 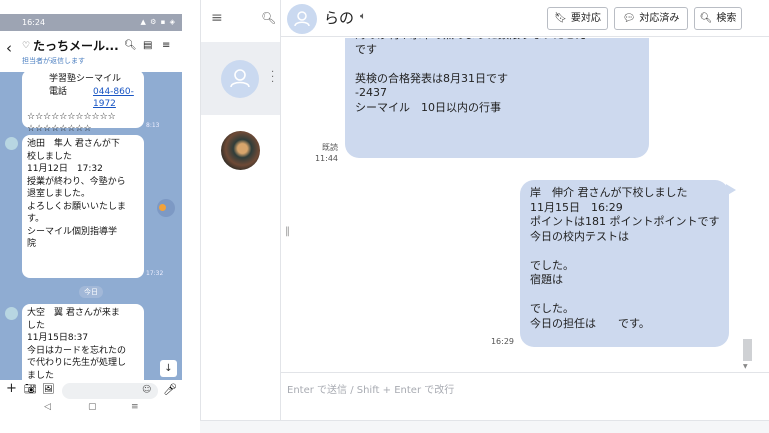 What do you see at coordinates (502, 341) in the screenshot?
I see `message-time: 16:29` at bounding box center [502, 341].